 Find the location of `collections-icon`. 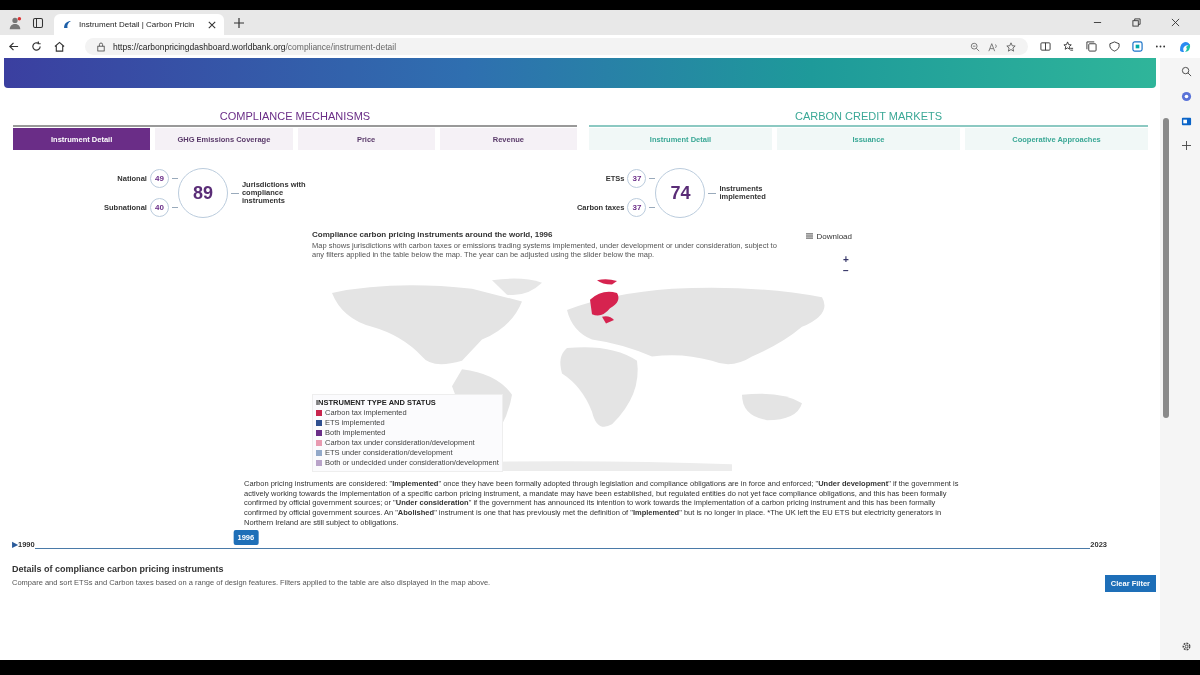

collections-icon is located at coordinates (1091, 46).